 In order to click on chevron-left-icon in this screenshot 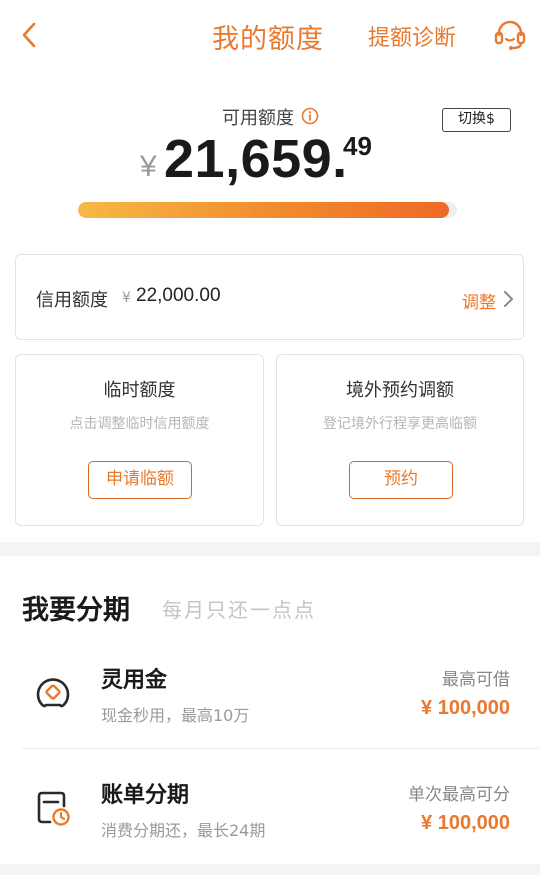, I will do `click(29, 35)`.